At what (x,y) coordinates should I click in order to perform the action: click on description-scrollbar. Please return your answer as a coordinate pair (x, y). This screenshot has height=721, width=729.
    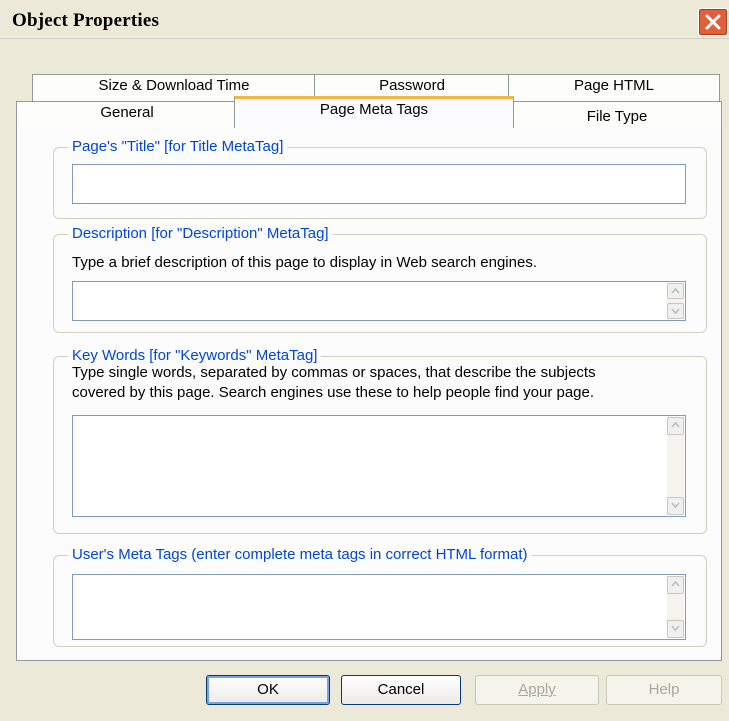
    Looking at the image, I should click on (675, 301).